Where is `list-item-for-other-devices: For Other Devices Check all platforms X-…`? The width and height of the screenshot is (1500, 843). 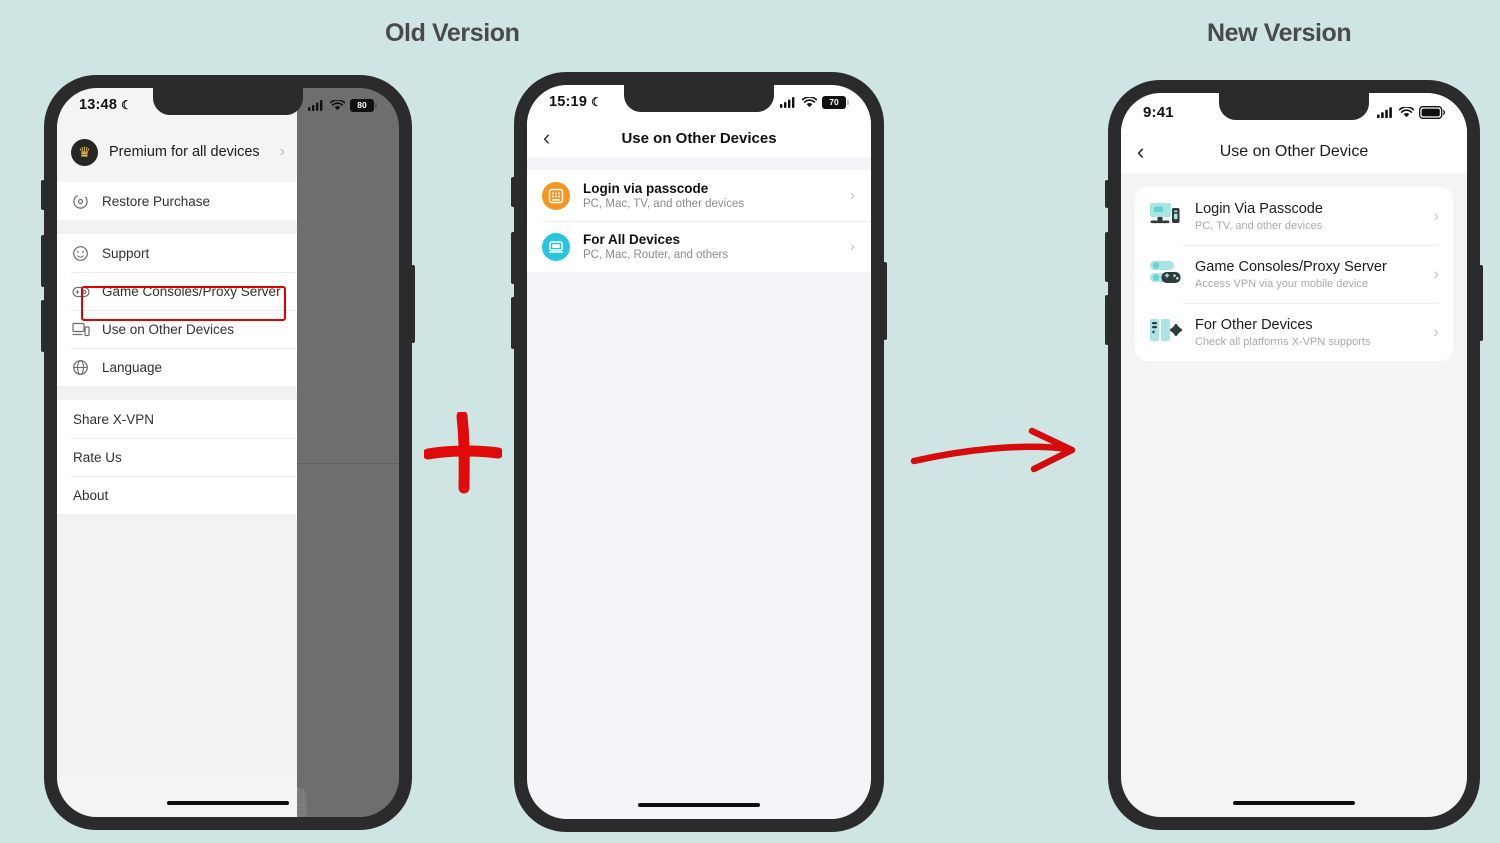
list-item-for-other-devices: For Other Devices Check all platforms X-… is located at coordinates (1294, 332).